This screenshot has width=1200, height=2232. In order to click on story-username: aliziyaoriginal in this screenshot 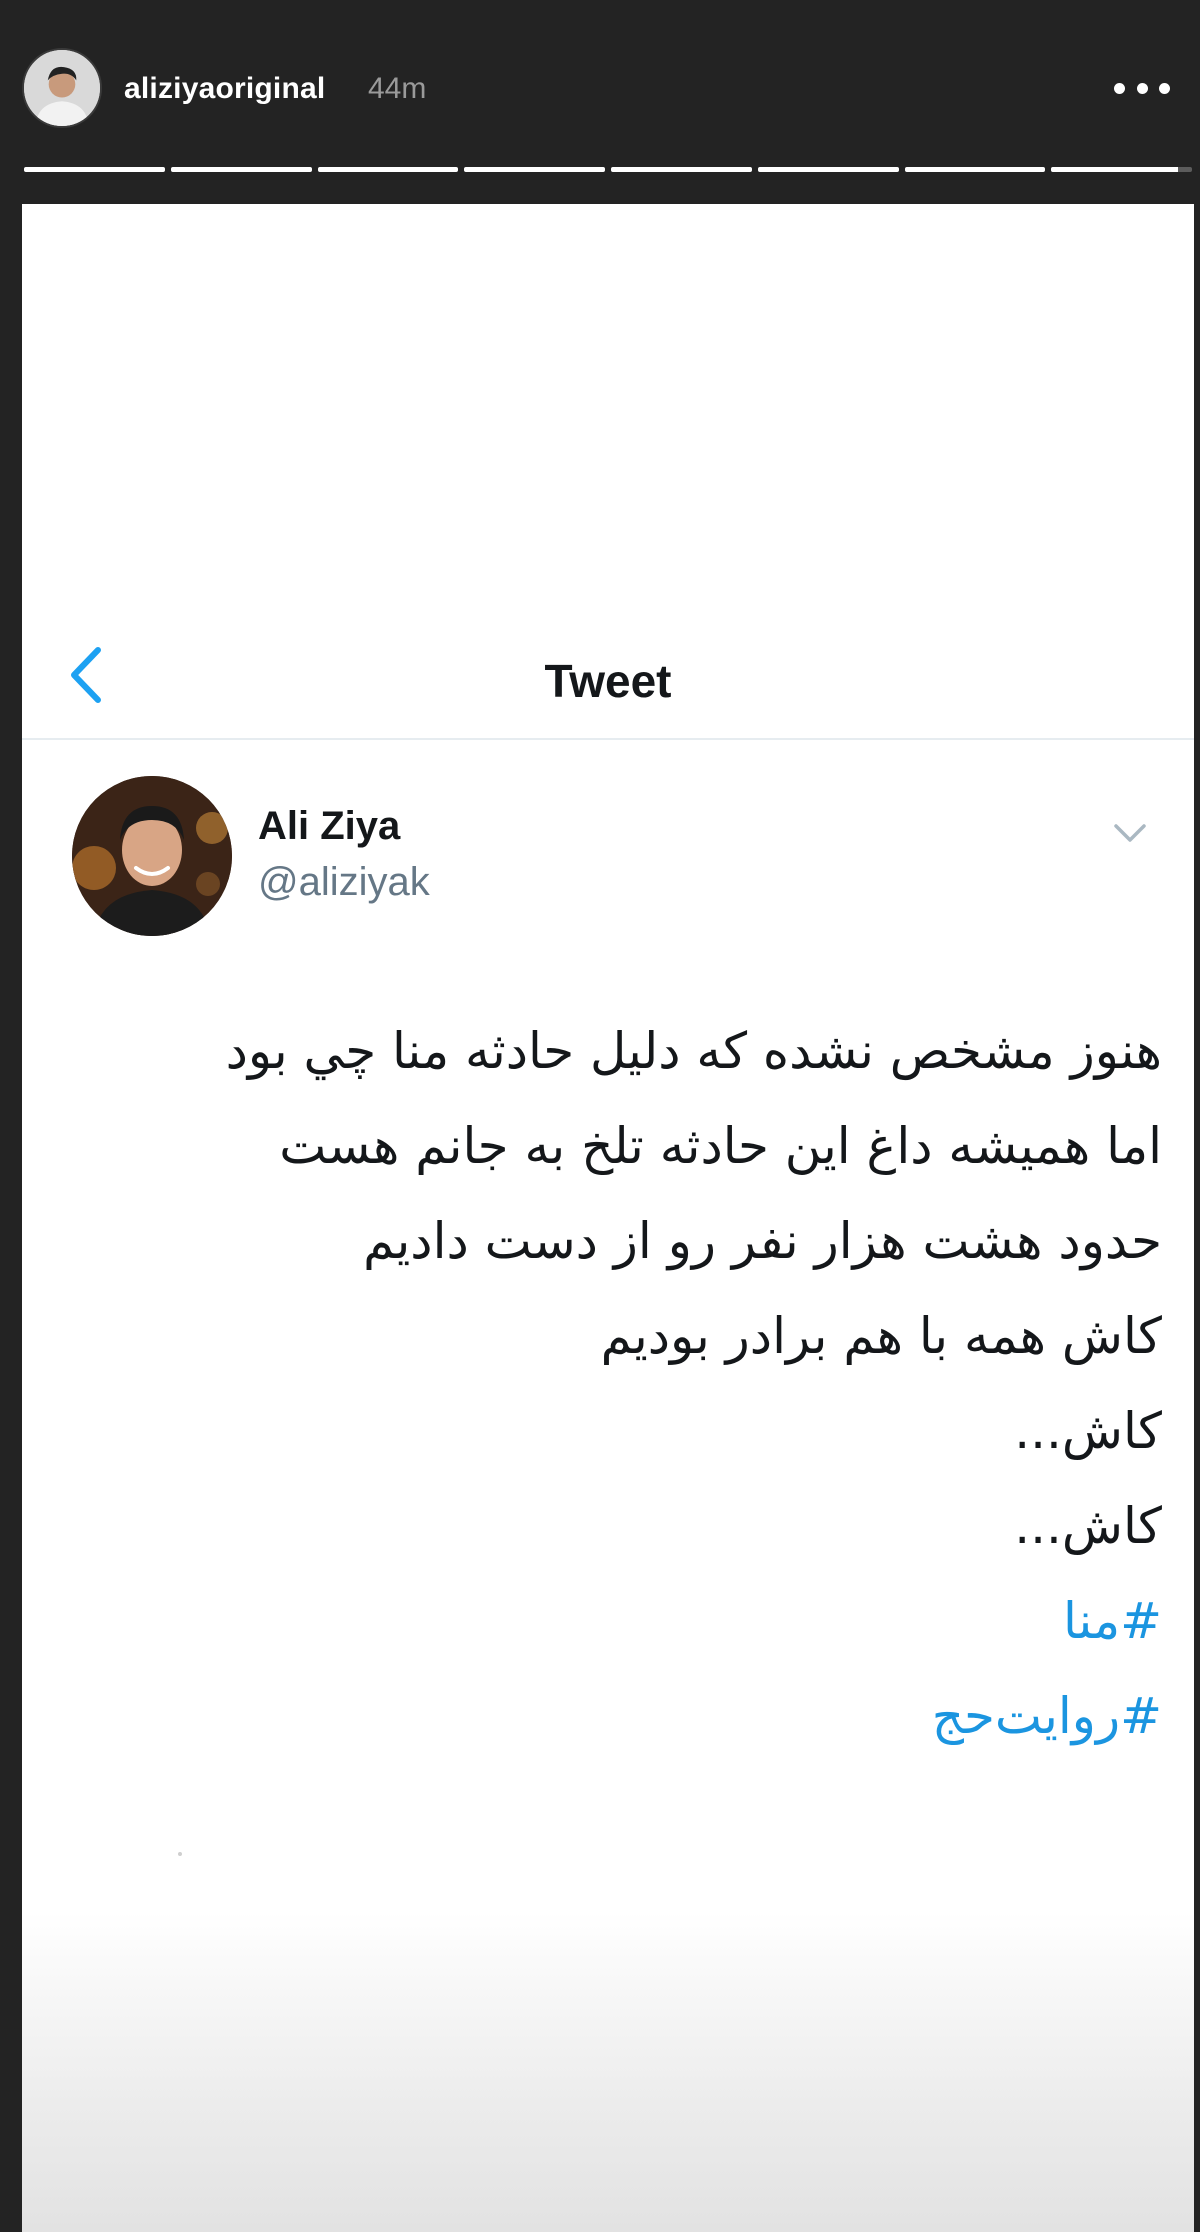, I will do `click(224, 89)`.